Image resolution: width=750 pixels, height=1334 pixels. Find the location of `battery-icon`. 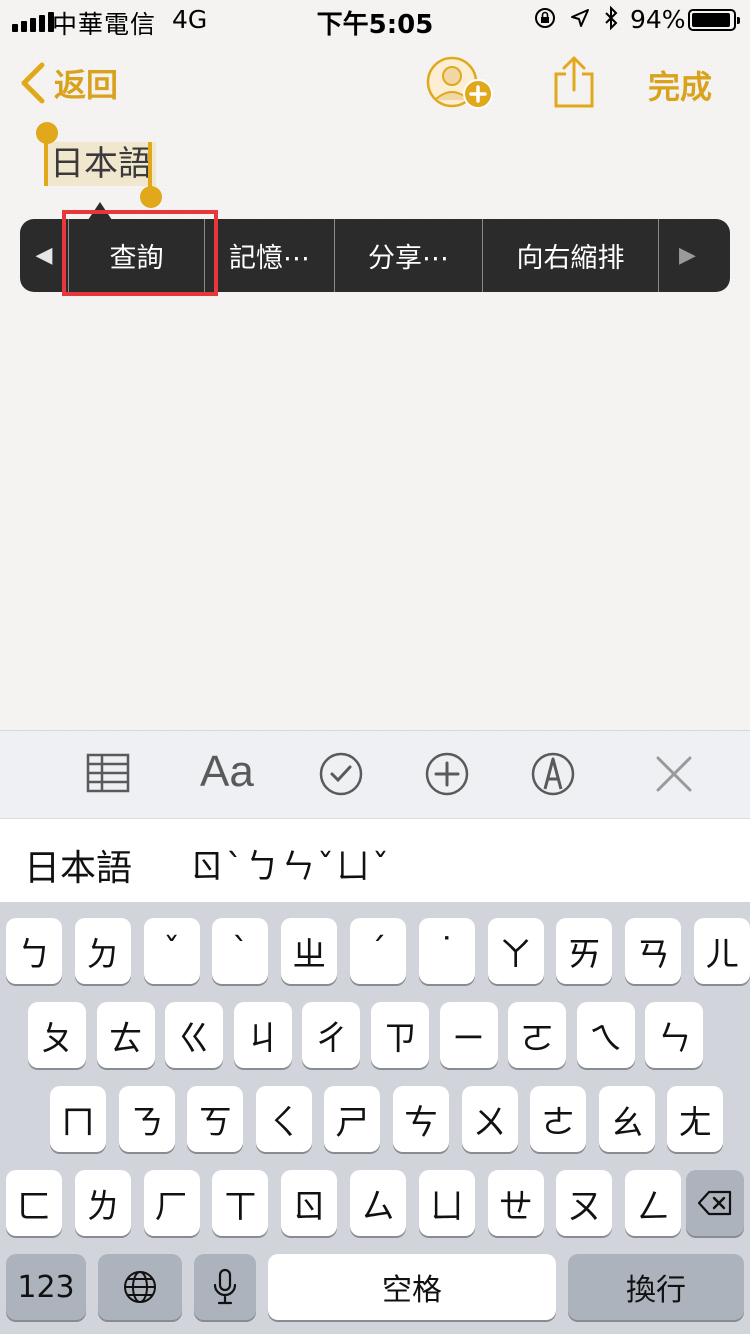

battery-icon is located at coordinates (714, 20).